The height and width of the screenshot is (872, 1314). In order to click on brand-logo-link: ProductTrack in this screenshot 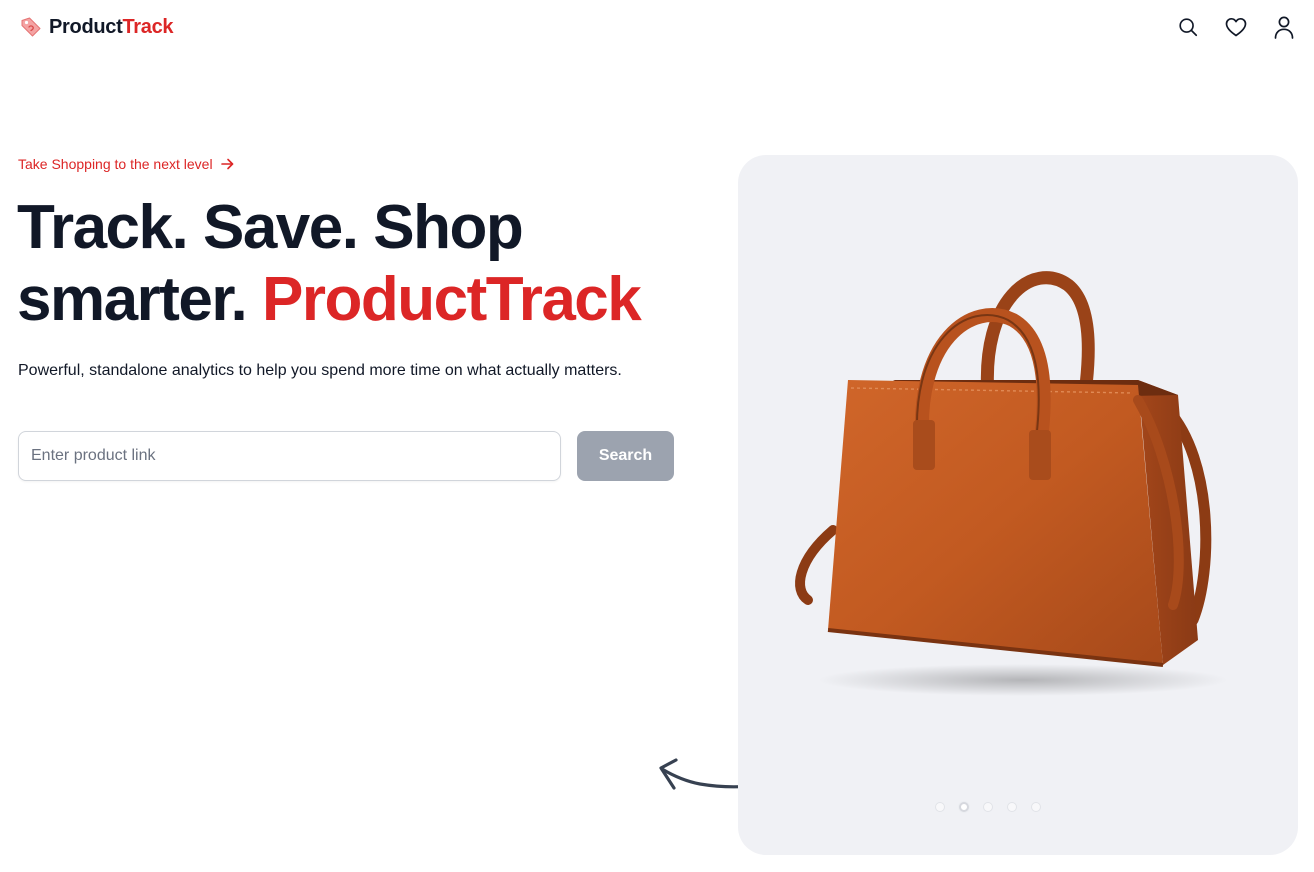, I will do `click(96, 27)`.